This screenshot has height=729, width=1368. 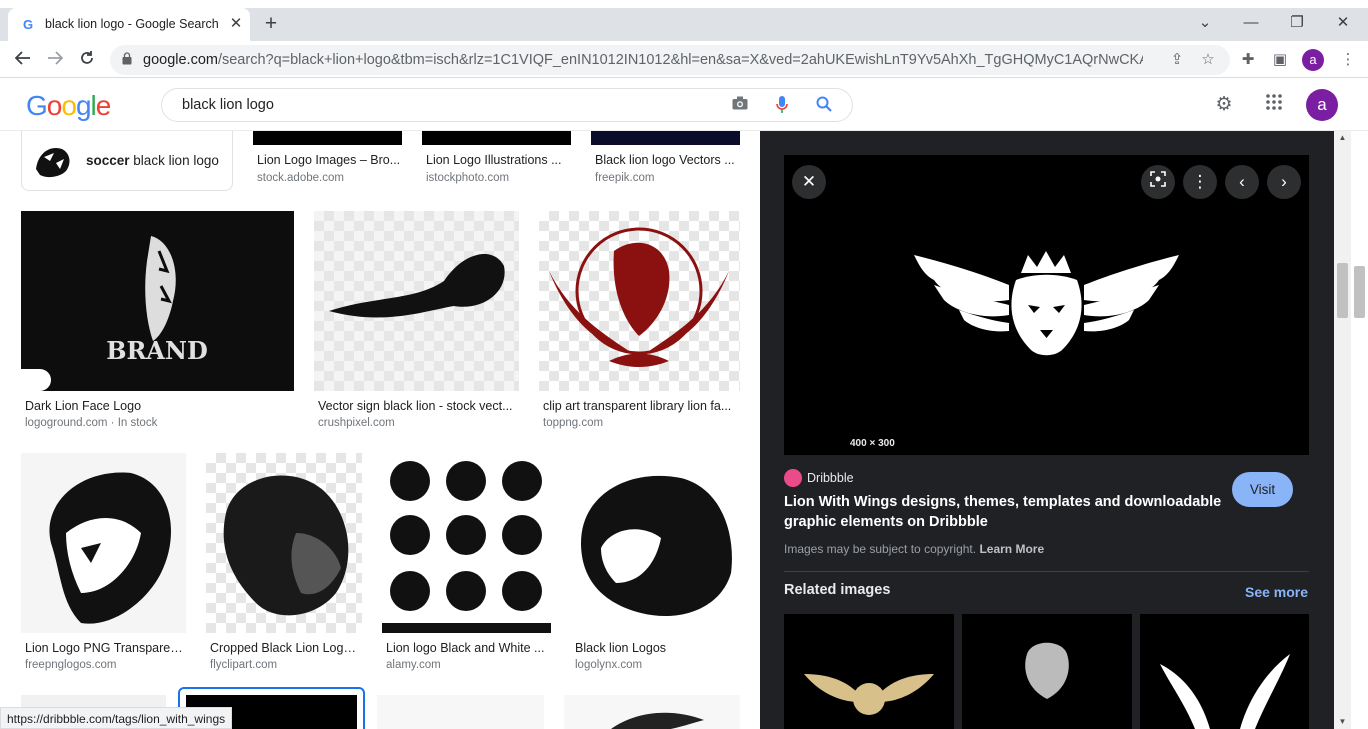 What do you see at coordinates (28, 24) in the screenshot?
I see `google-favicon-icon: G` at bounding box center [28, 24].